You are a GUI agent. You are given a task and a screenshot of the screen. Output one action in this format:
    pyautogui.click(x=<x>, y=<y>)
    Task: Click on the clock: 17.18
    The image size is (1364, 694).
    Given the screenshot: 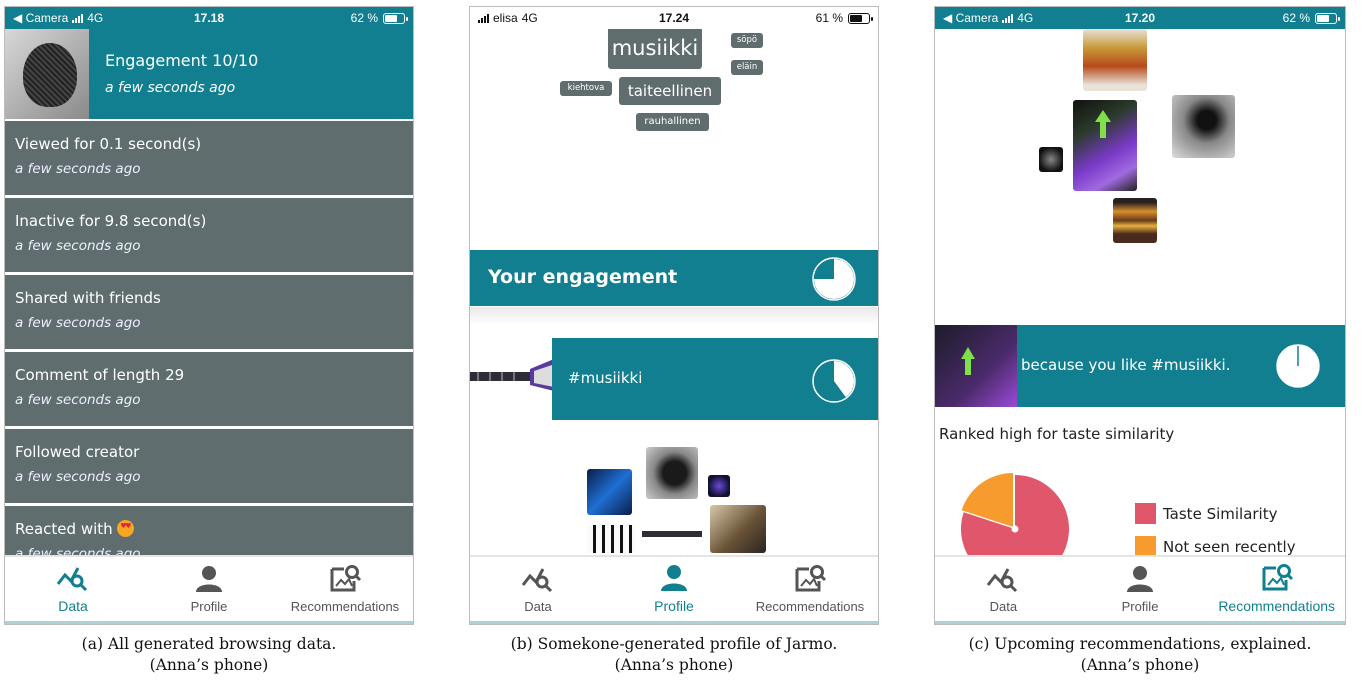 What is the action you would take?
    pyautogui.click(x=209, y=18)
    